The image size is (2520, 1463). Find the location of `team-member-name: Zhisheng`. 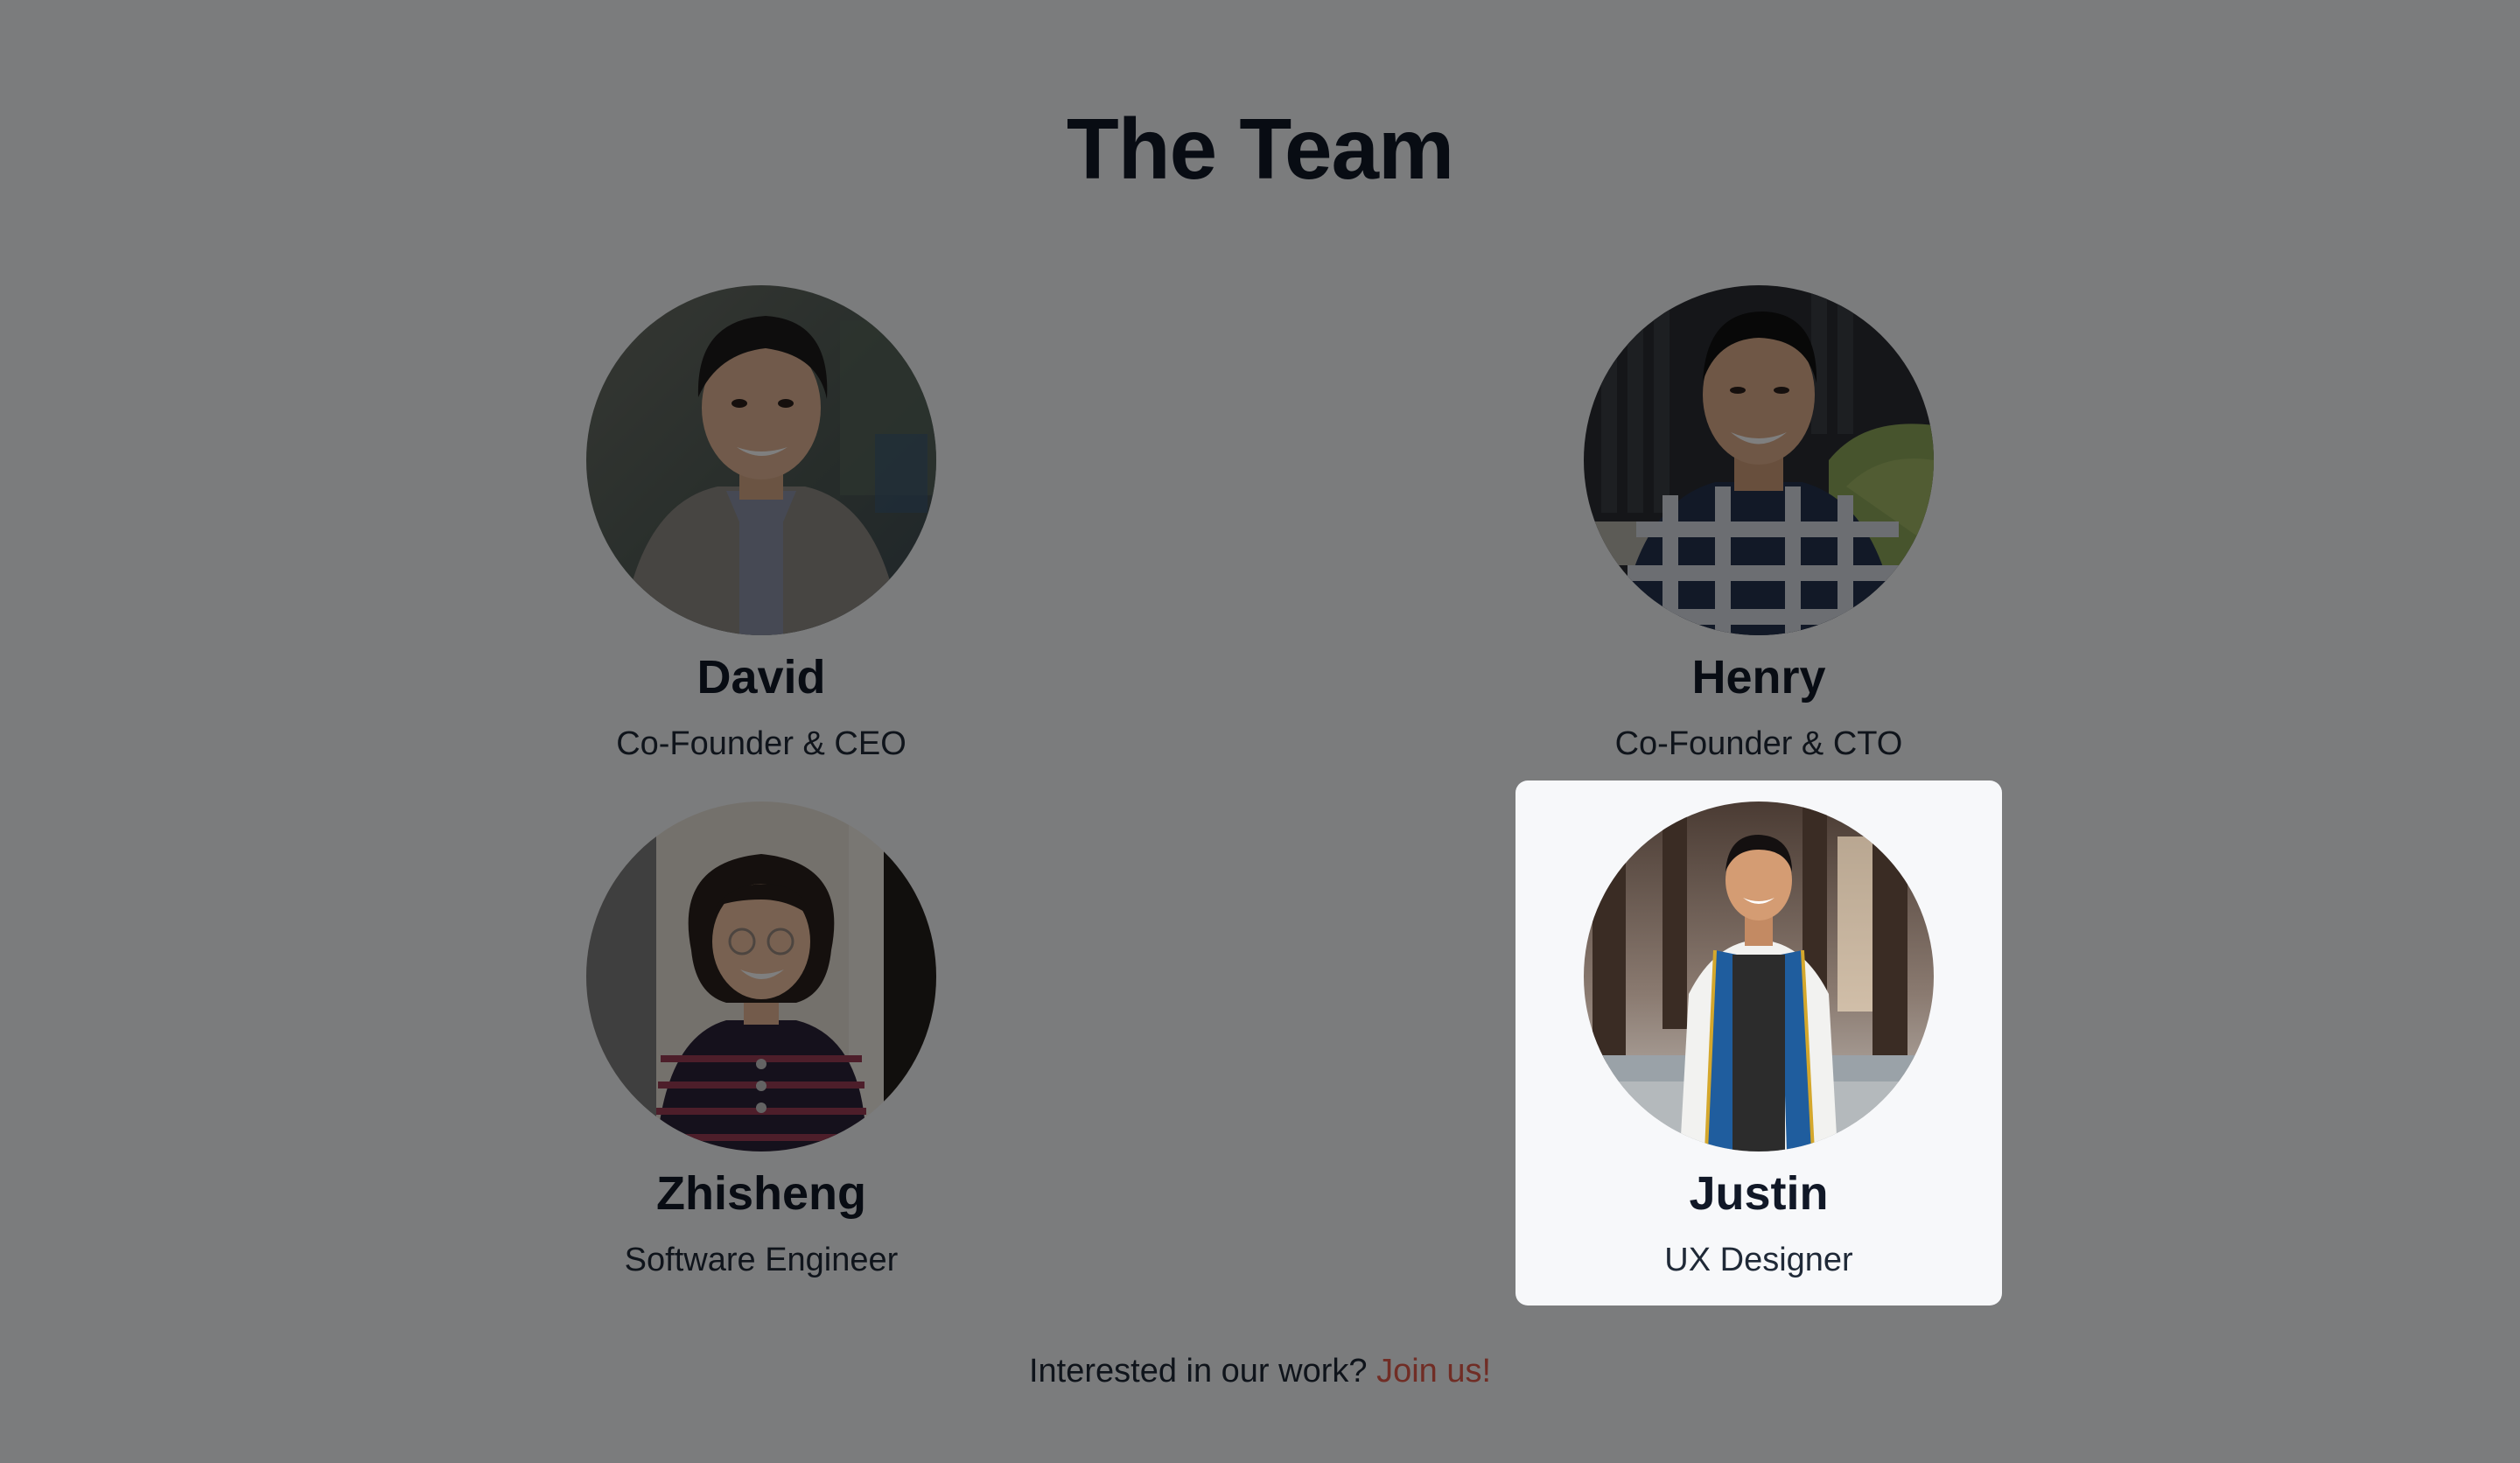

team-member-name: Zhisheng is located at coordinates (761, 1193).